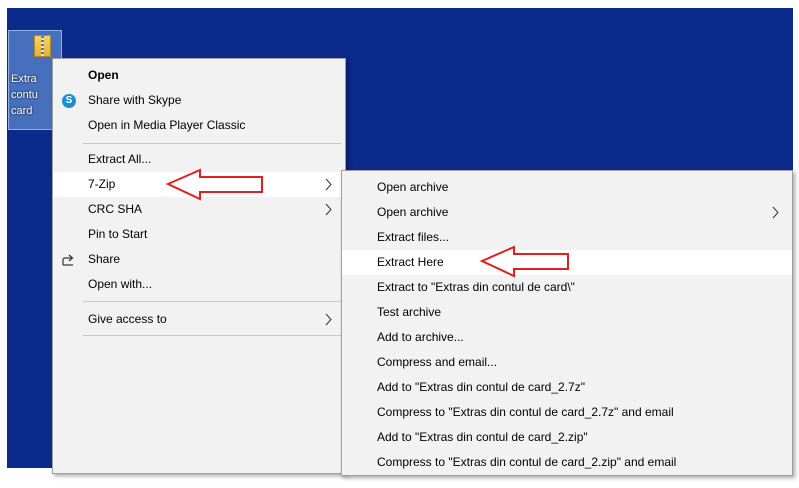 The height and width of the screenshot is (488, 799). I want to click on menu-item-crc-sha: CRC SHA, so click(199, 209).